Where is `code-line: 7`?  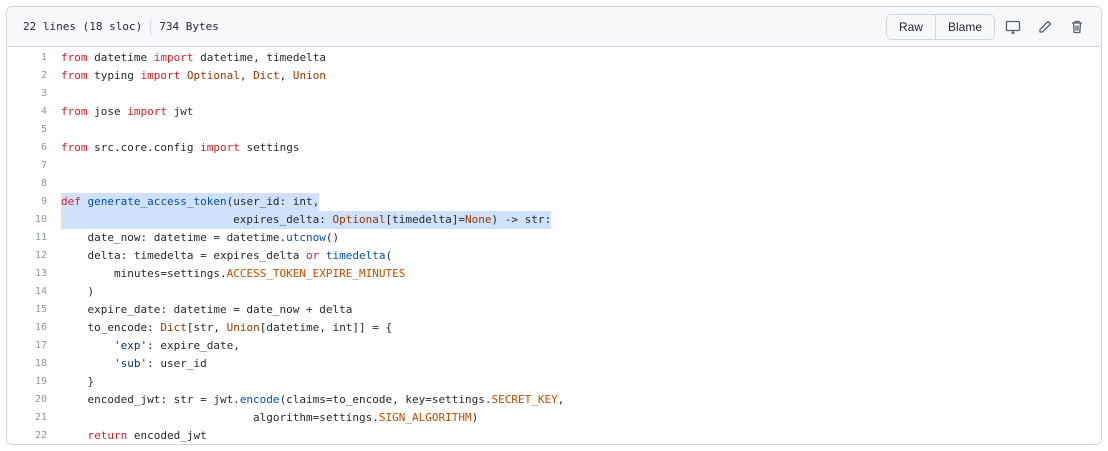
code-line: 7 is located at coordinates (554, 166).